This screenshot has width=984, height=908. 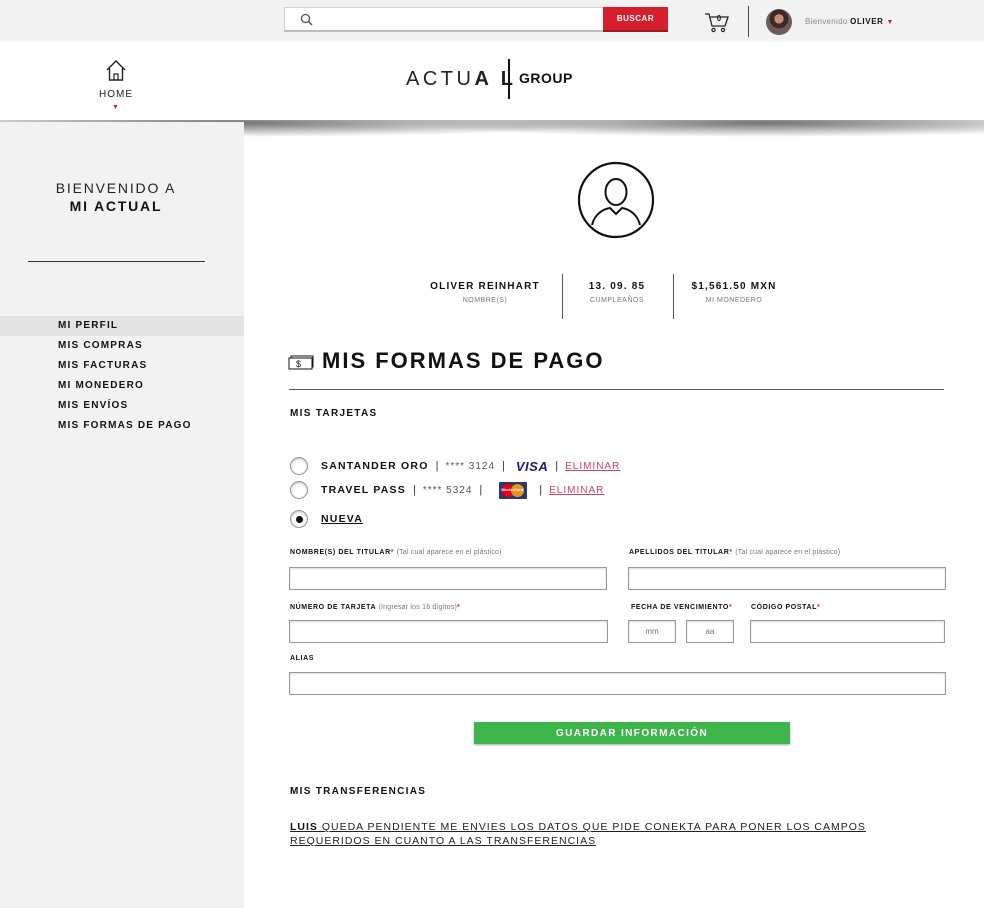 What do you see at coordinates (616, 389) in the screenshot?
I see `section-divider` at bounding box center [616, 389].